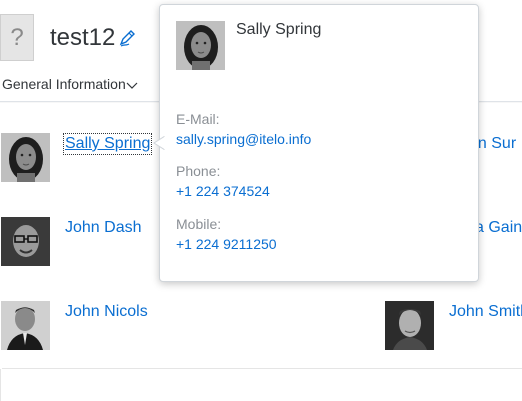 The height and width of the screenshot is (401, 522). Describe the element at coordinates (485, 312) in the screenshot. I see `employee-link-john-smith: John Smith` at that location.